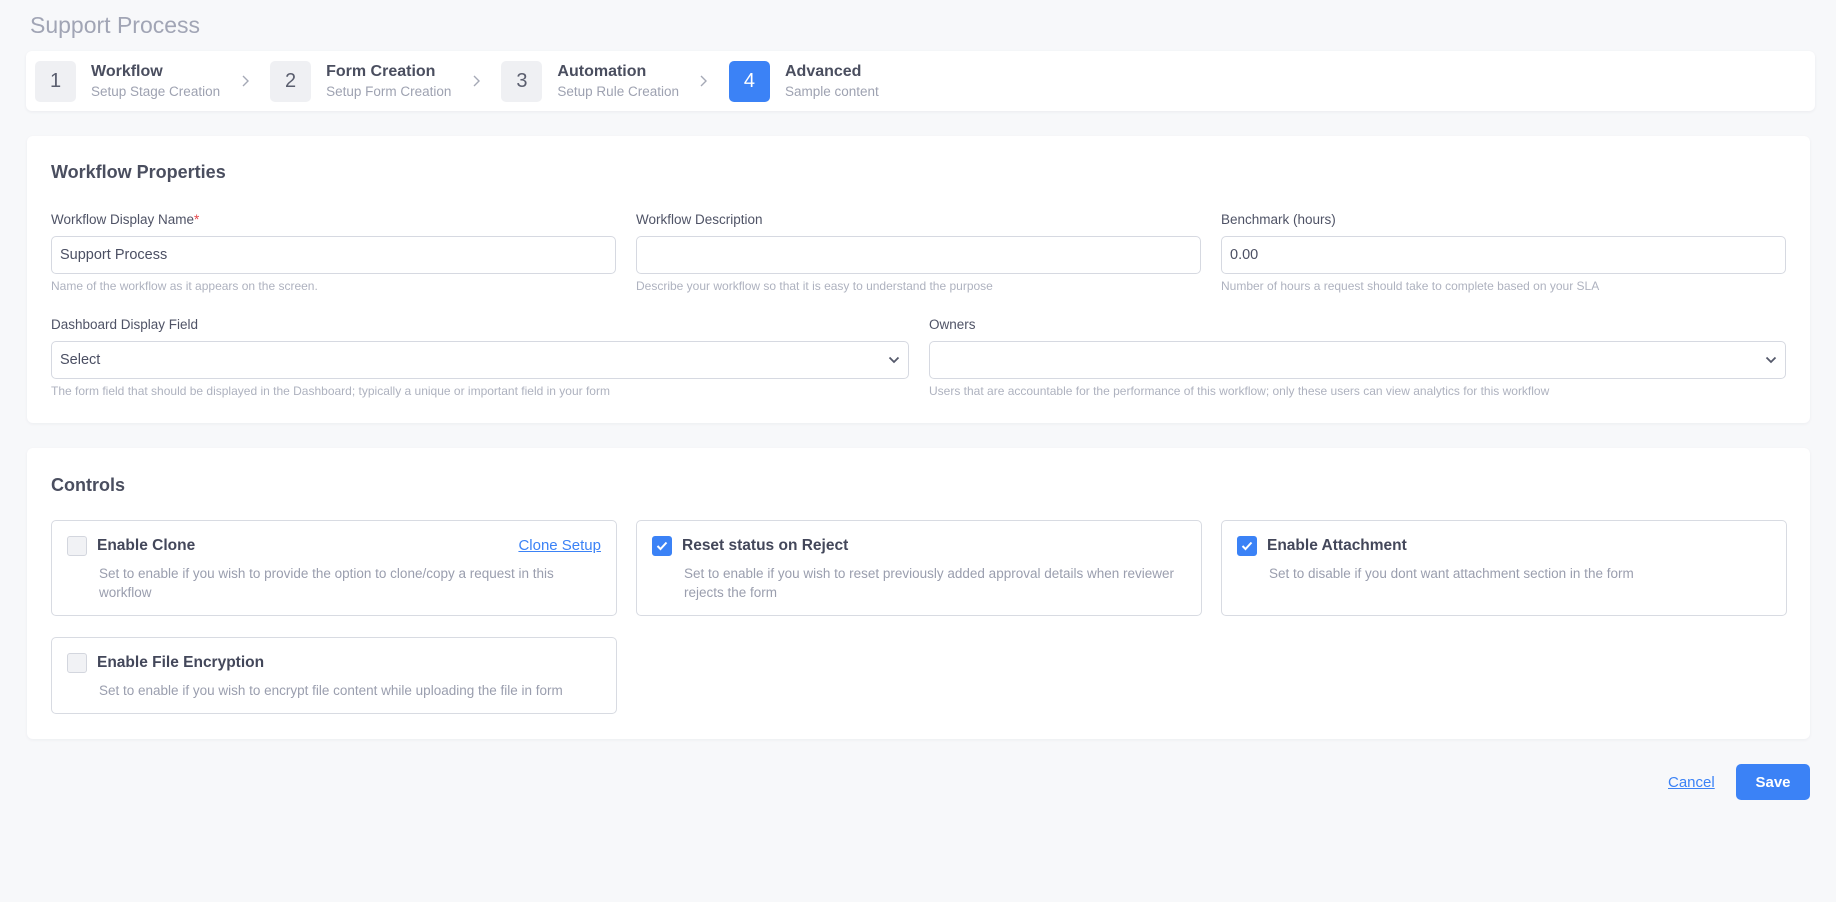  I want to click on control-title: Enable File Encryption, so click(181, 662).